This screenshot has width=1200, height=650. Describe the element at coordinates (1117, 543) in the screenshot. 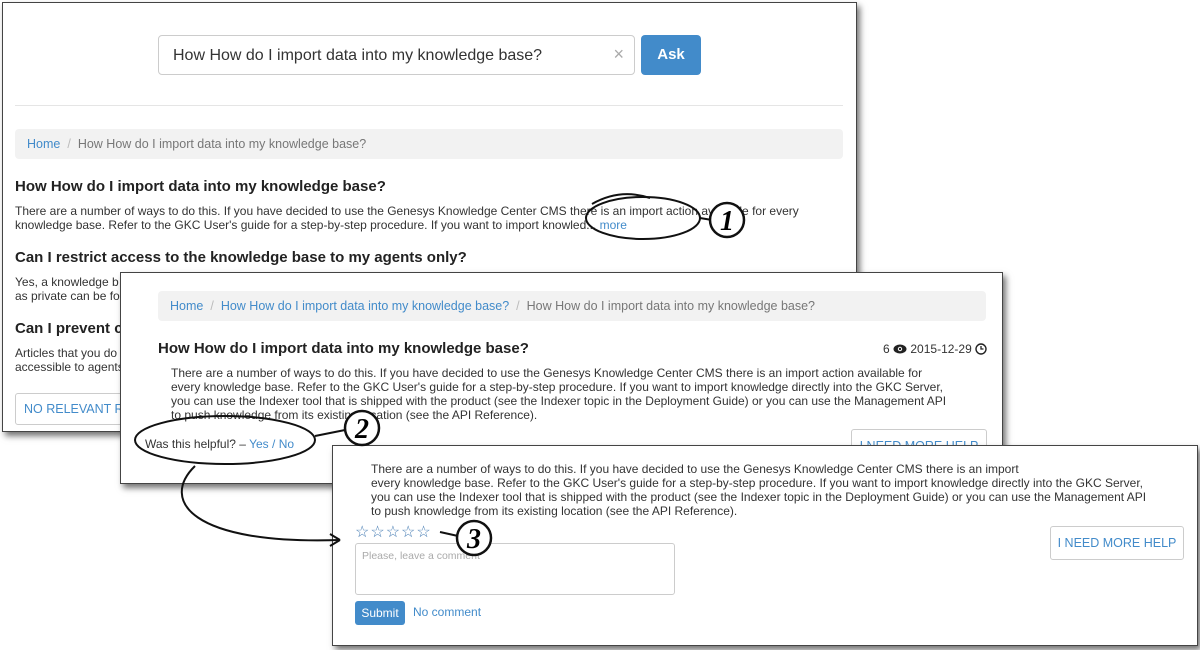

I see `need-more-help-button: I NEED MORE HELP` at that location.